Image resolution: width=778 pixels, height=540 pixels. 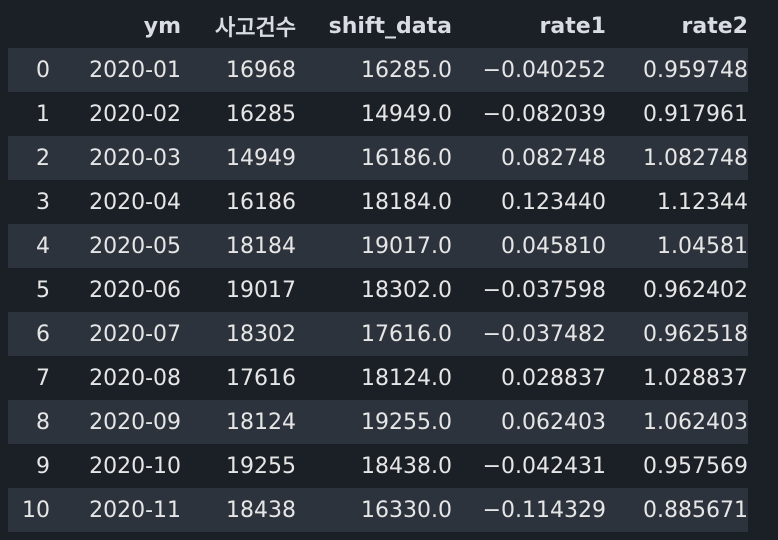 What do you see at coordinates (529, 158) in the screenshot?
I see `cell-rate1: 0.082748` at bounding box center [529, 158].